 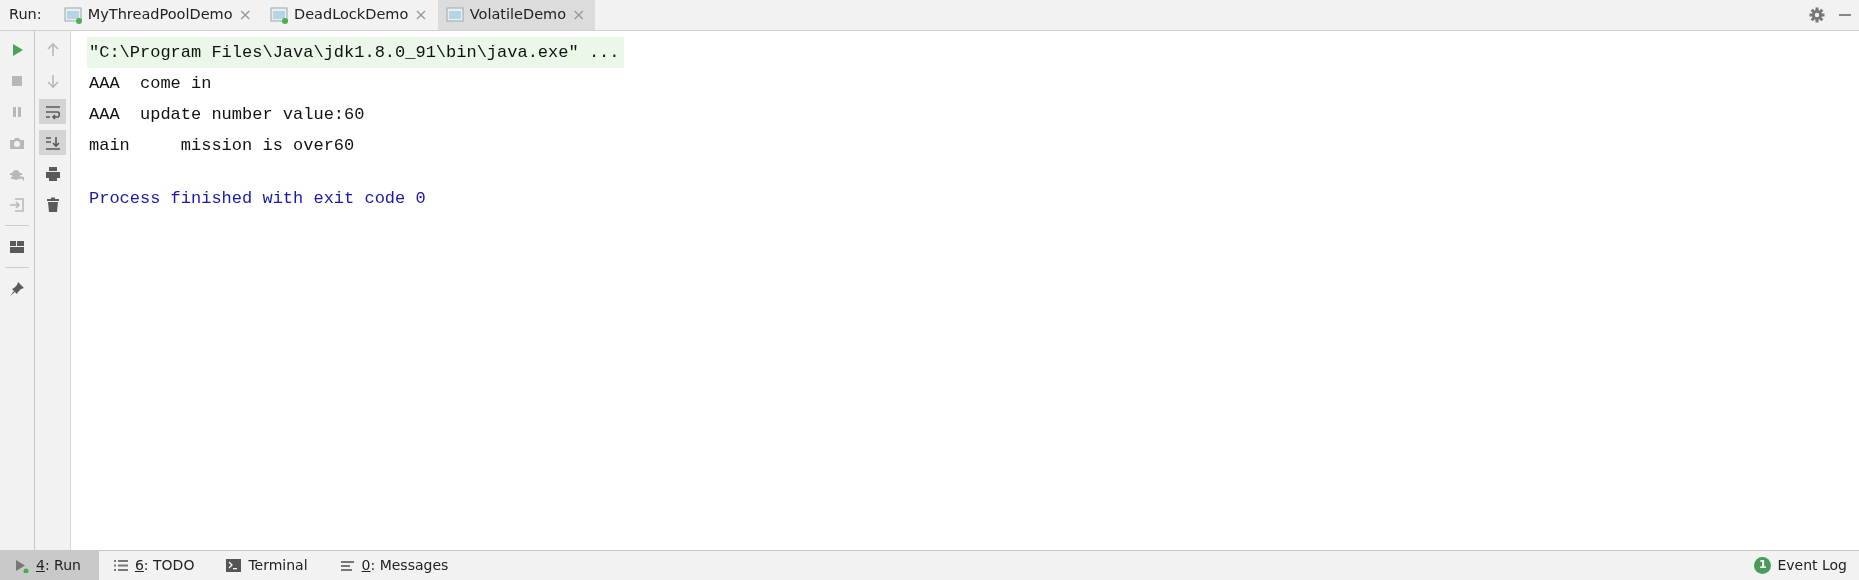 What do you see at coordinates (227, 115) in the screenshot?
I see `console-line: AAA update number value:60` at bounding box center [227, 115].